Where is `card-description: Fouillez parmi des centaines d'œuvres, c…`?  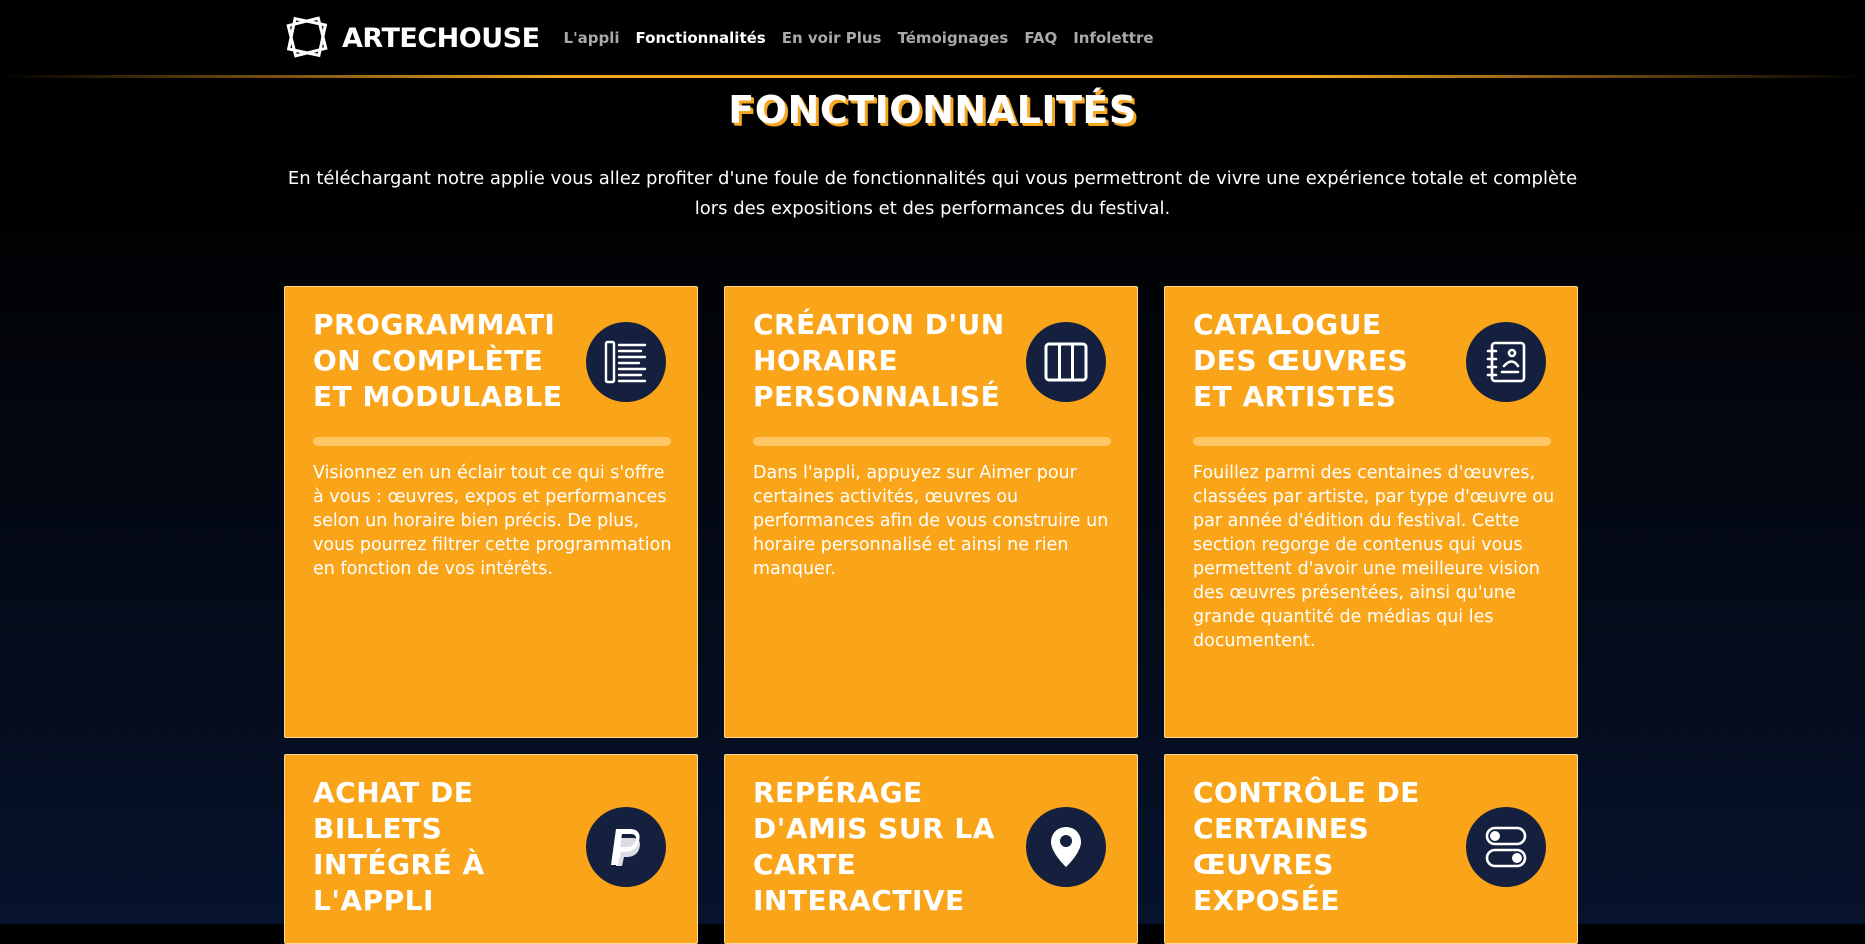 card-description: Fouillez parmi des centaines d'œuvres, c… is located at coordinates (1374, 557).